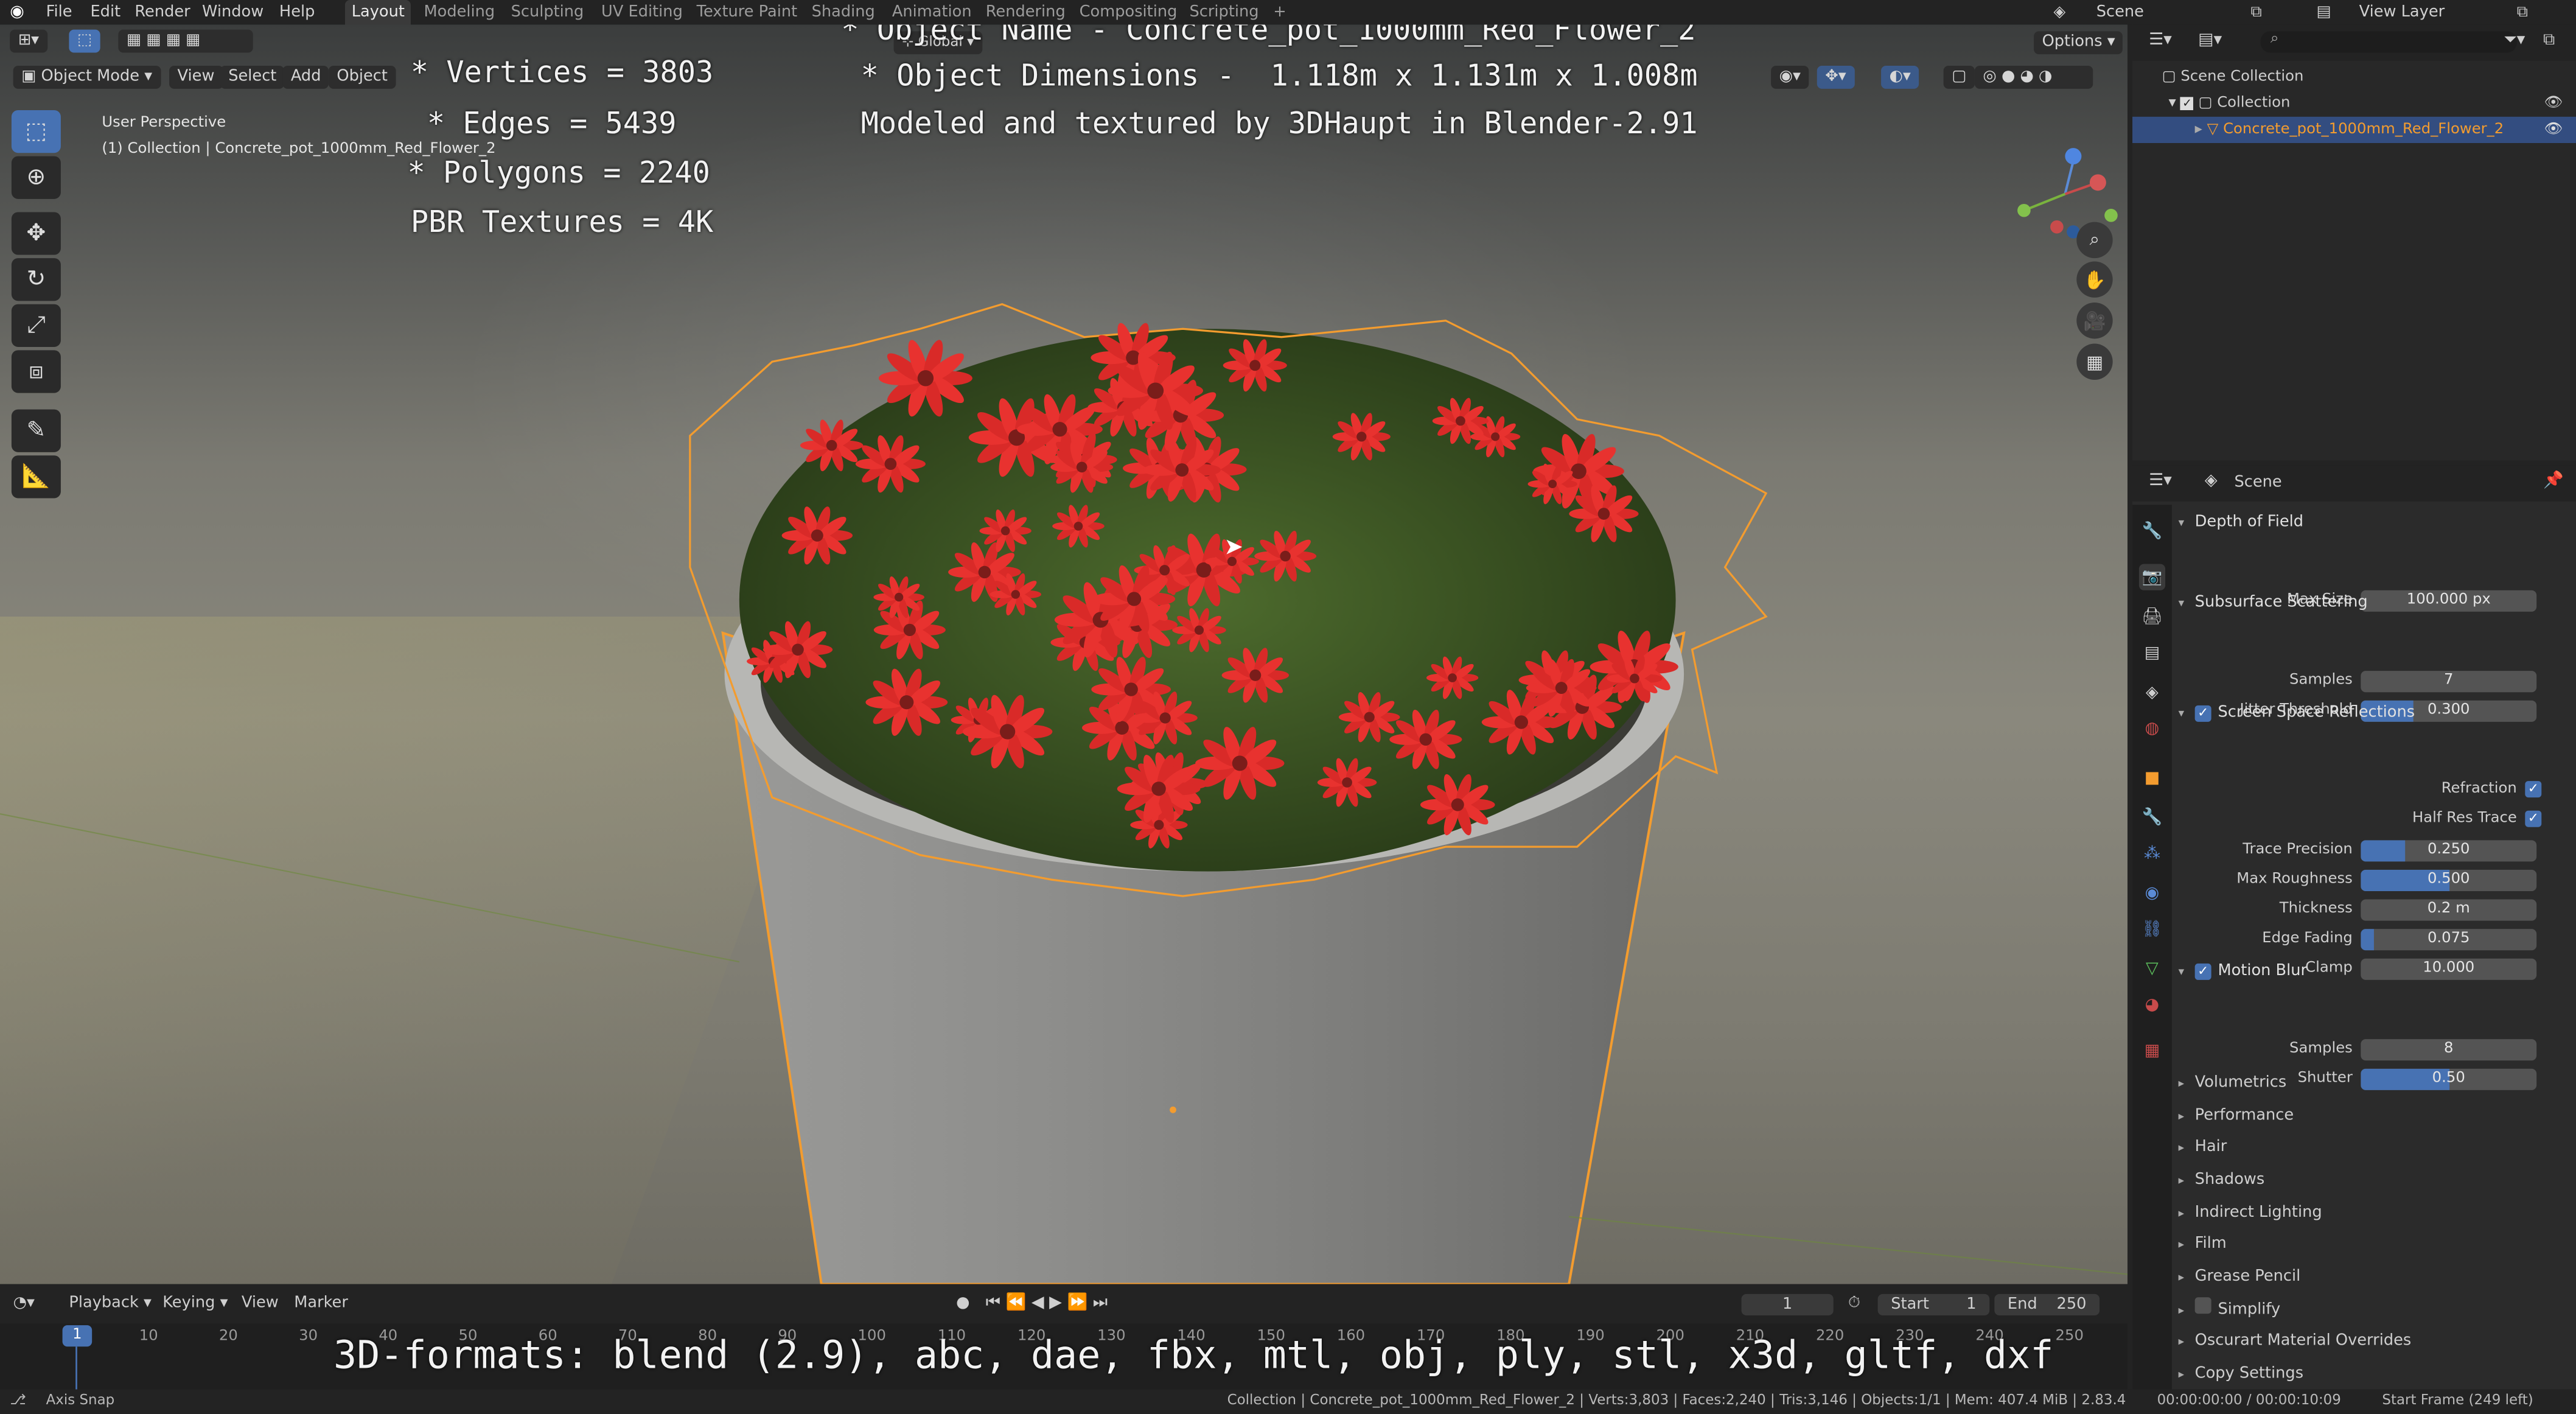 This screenshot has height=1414, width=2576. What do you see at coordinates (547, 12) in the screenshot?
I see `tab-sculpting: Sculpting` at bounding box center [547, 12].